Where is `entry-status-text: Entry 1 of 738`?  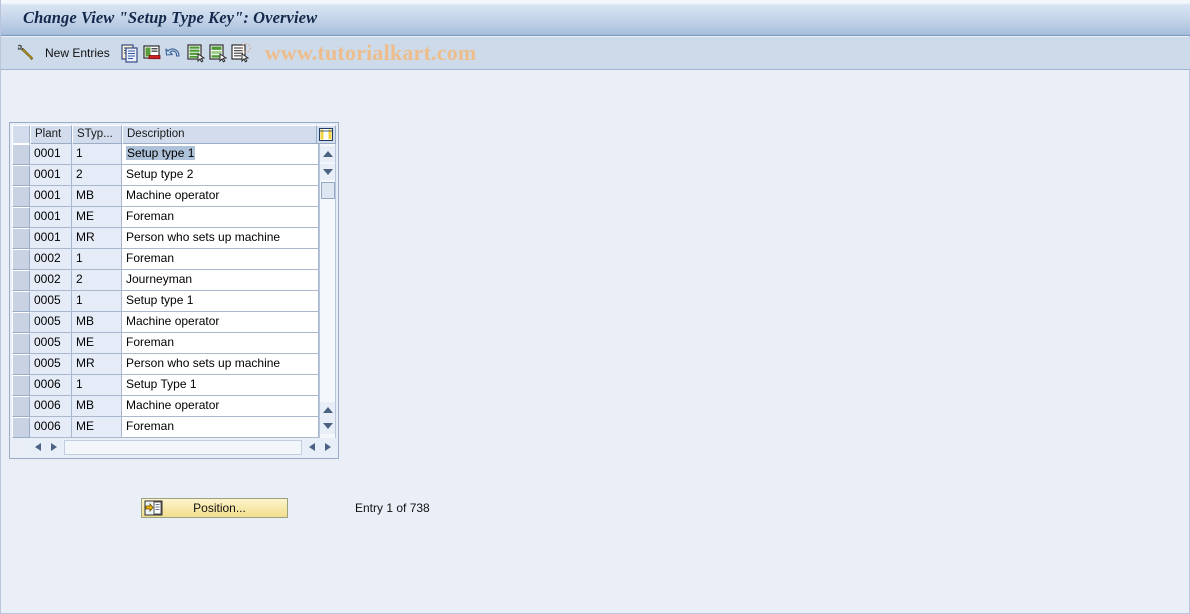
entry-status-text: Entry 1 of 738 is located at coordinates (392, 508).